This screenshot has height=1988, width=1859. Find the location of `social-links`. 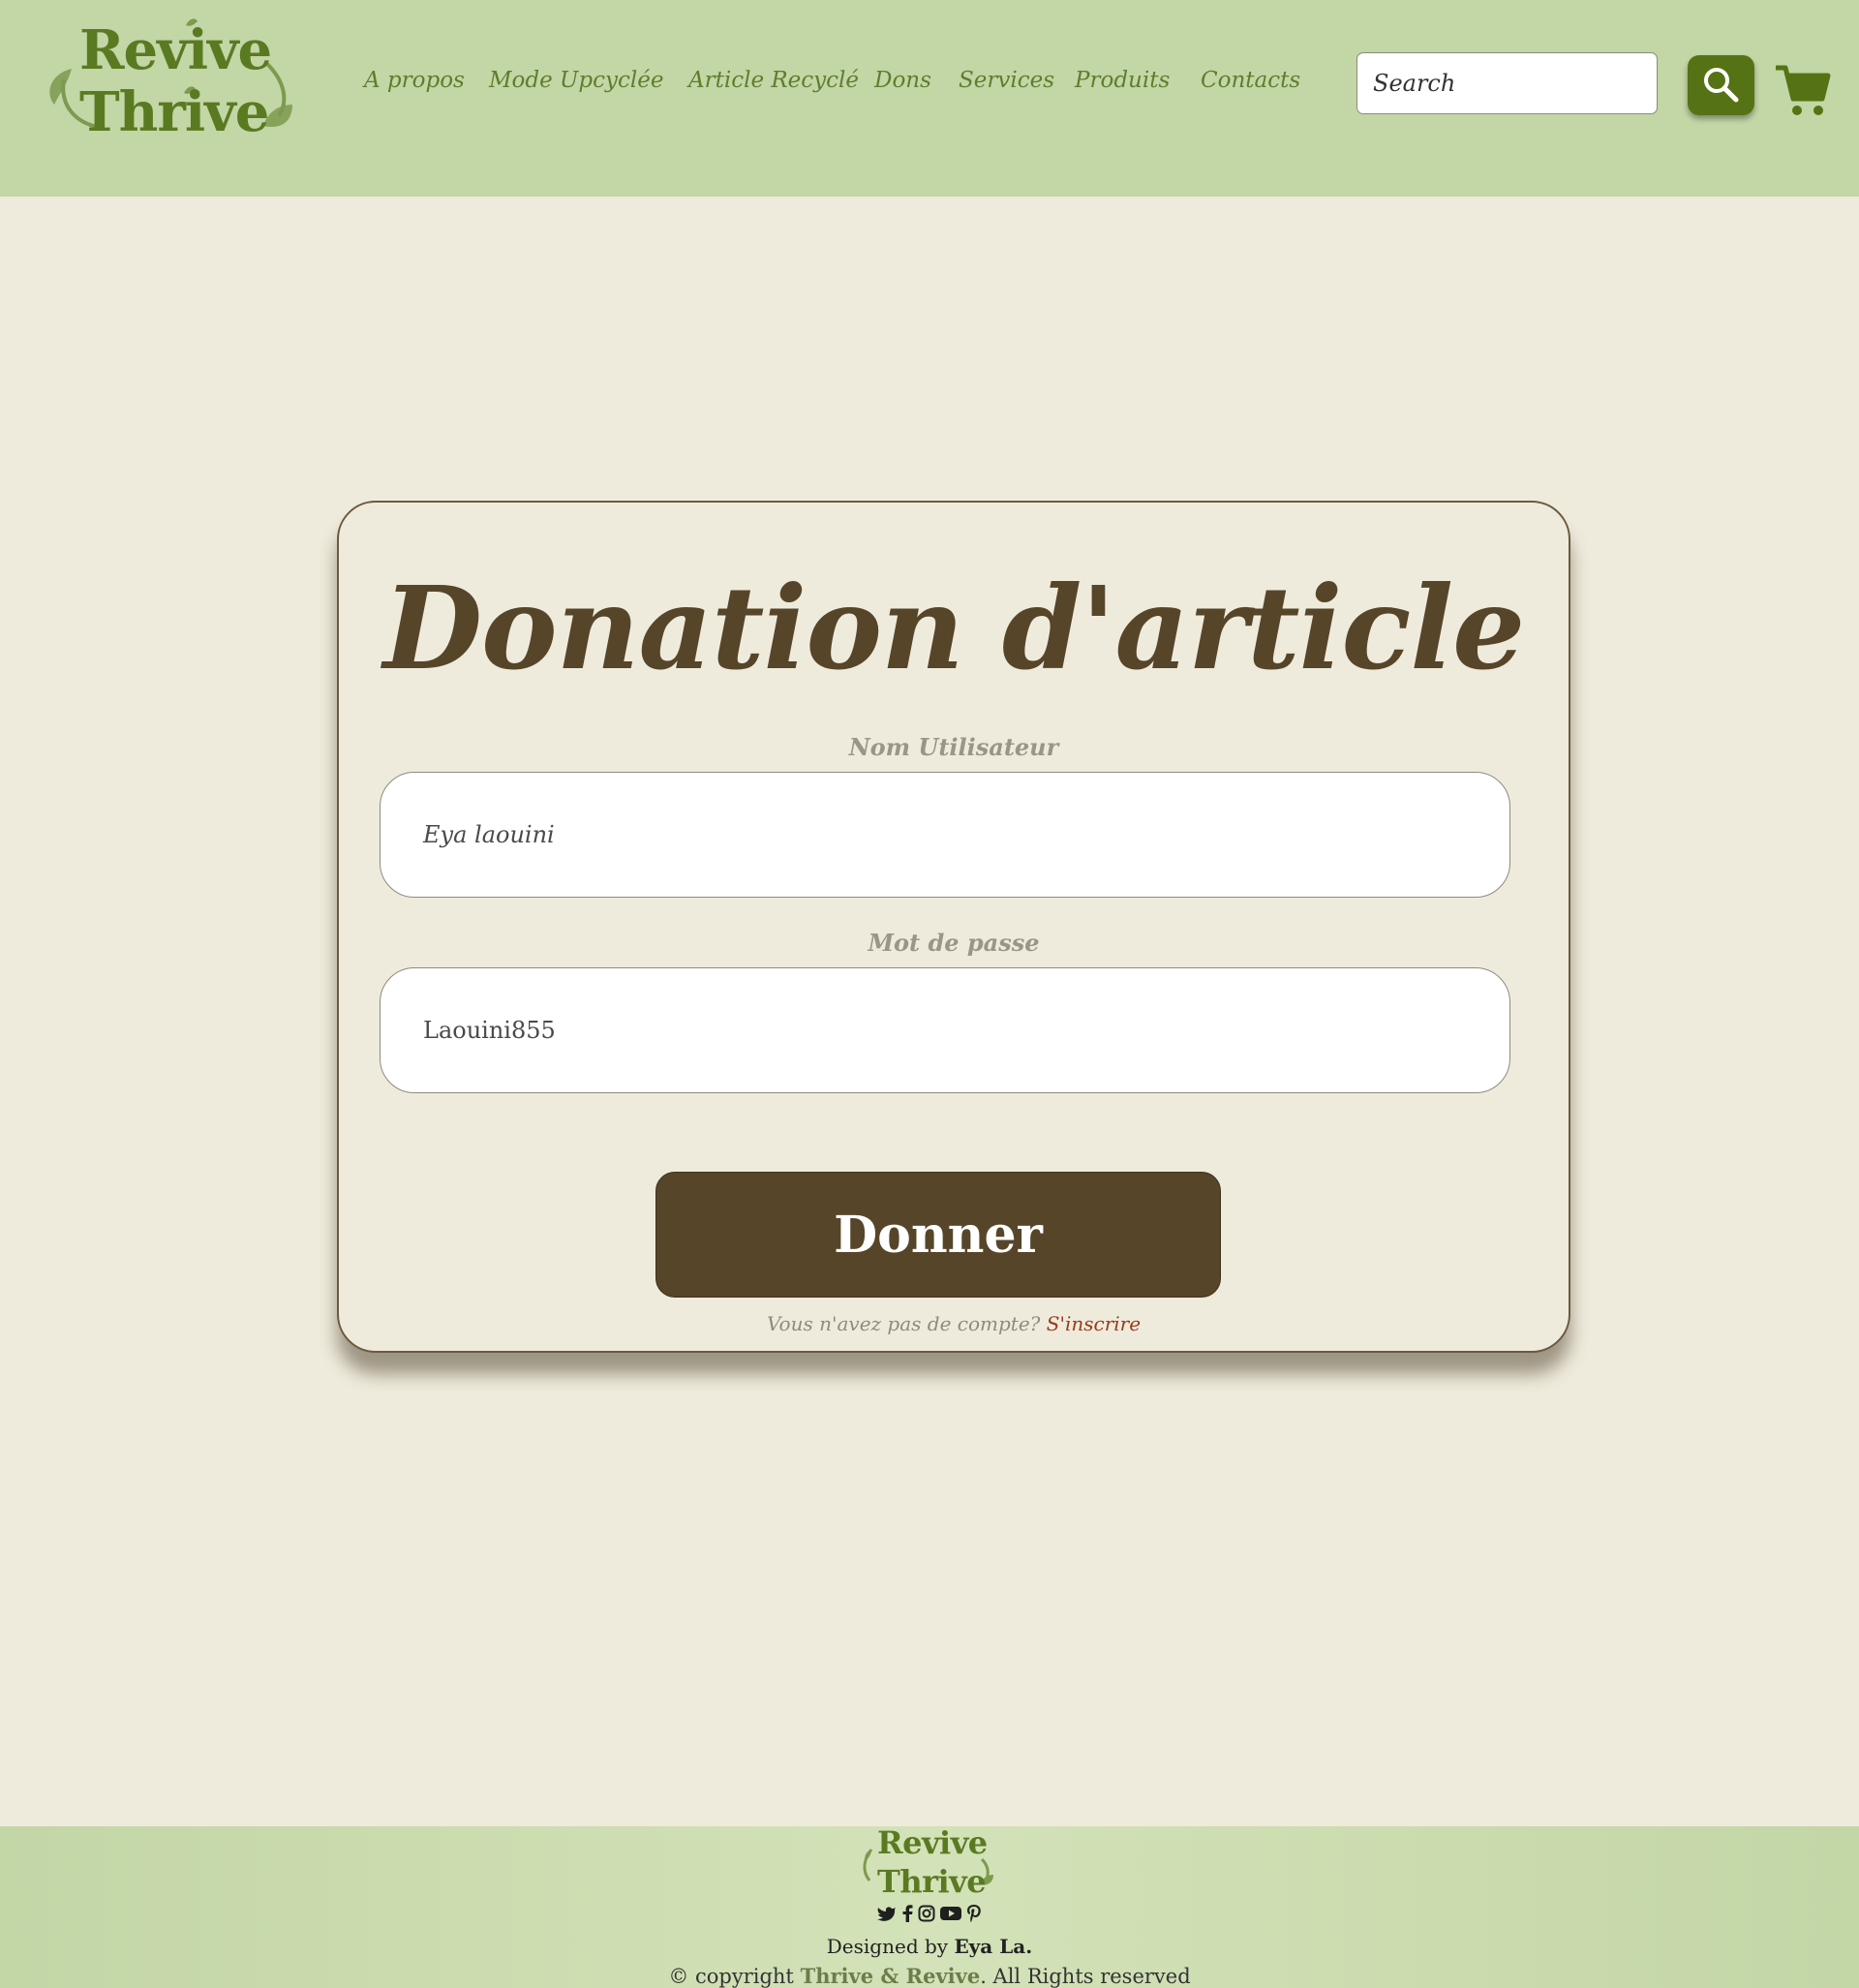

social-links is located at coordinates (929, 1913).